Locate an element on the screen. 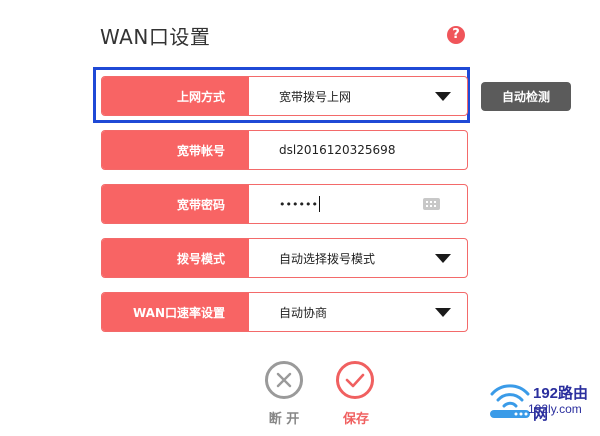 The height and width of the screenshot is (436, 600). save-button is located at coordinates (355, 380).